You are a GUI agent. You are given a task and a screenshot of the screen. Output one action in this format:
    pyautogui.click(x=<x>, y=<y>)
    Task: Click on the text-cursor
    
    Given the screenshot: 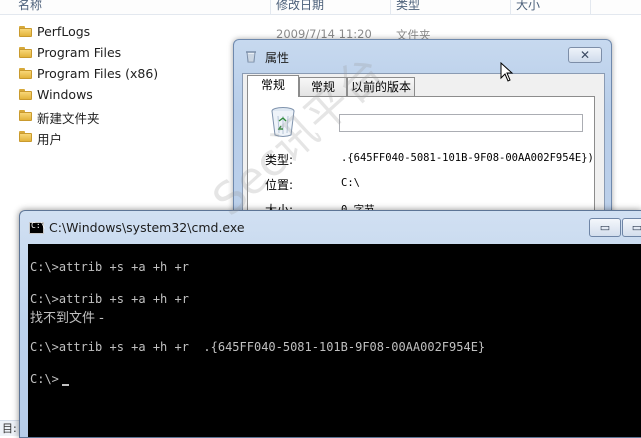 What is the action you would take?
    pyautogui.click(x=65, y=385)
    